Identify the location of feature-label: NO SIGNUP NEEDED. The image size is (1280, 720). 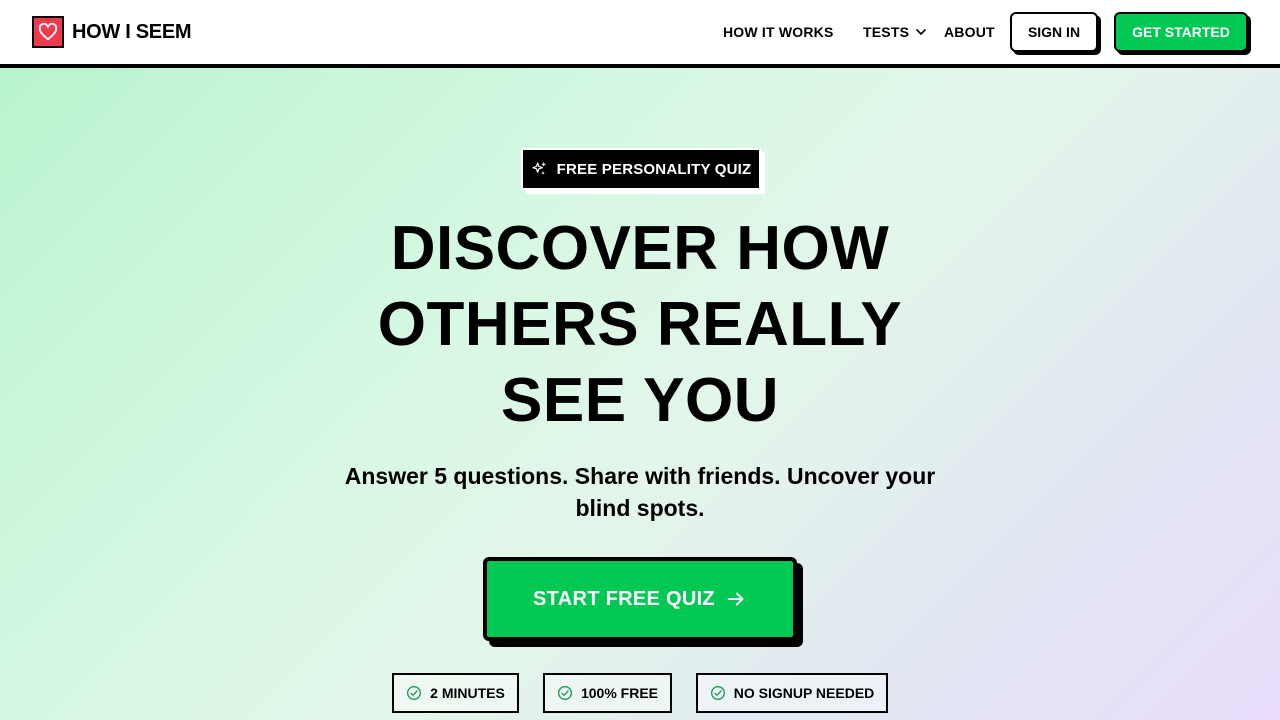
(804, 693).